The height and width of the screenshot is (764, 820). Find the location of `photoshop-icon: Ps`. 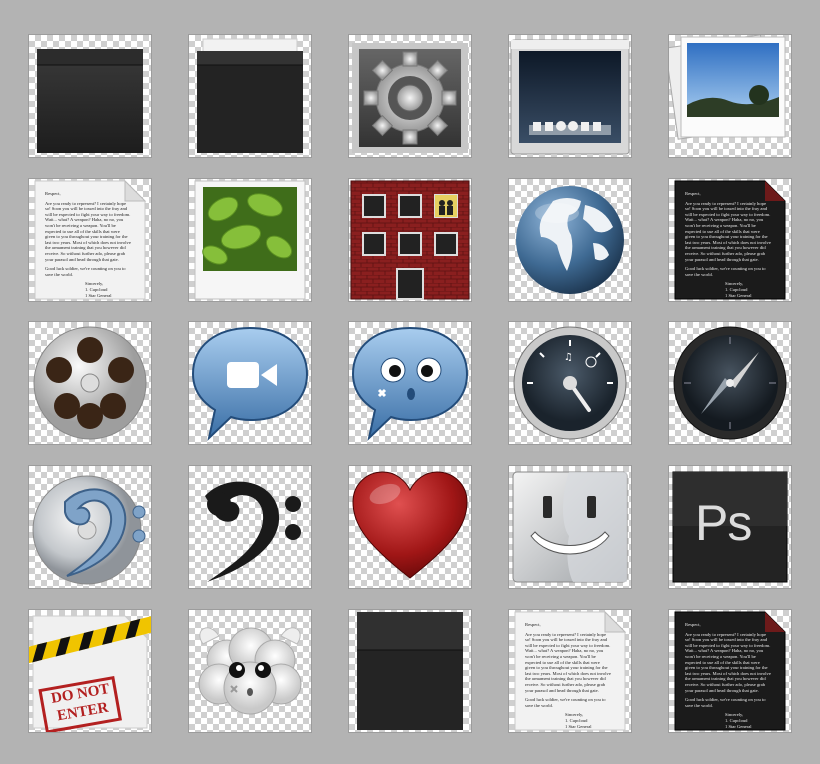

photoshop-icon: Ps is located at coordinates (730, 527).